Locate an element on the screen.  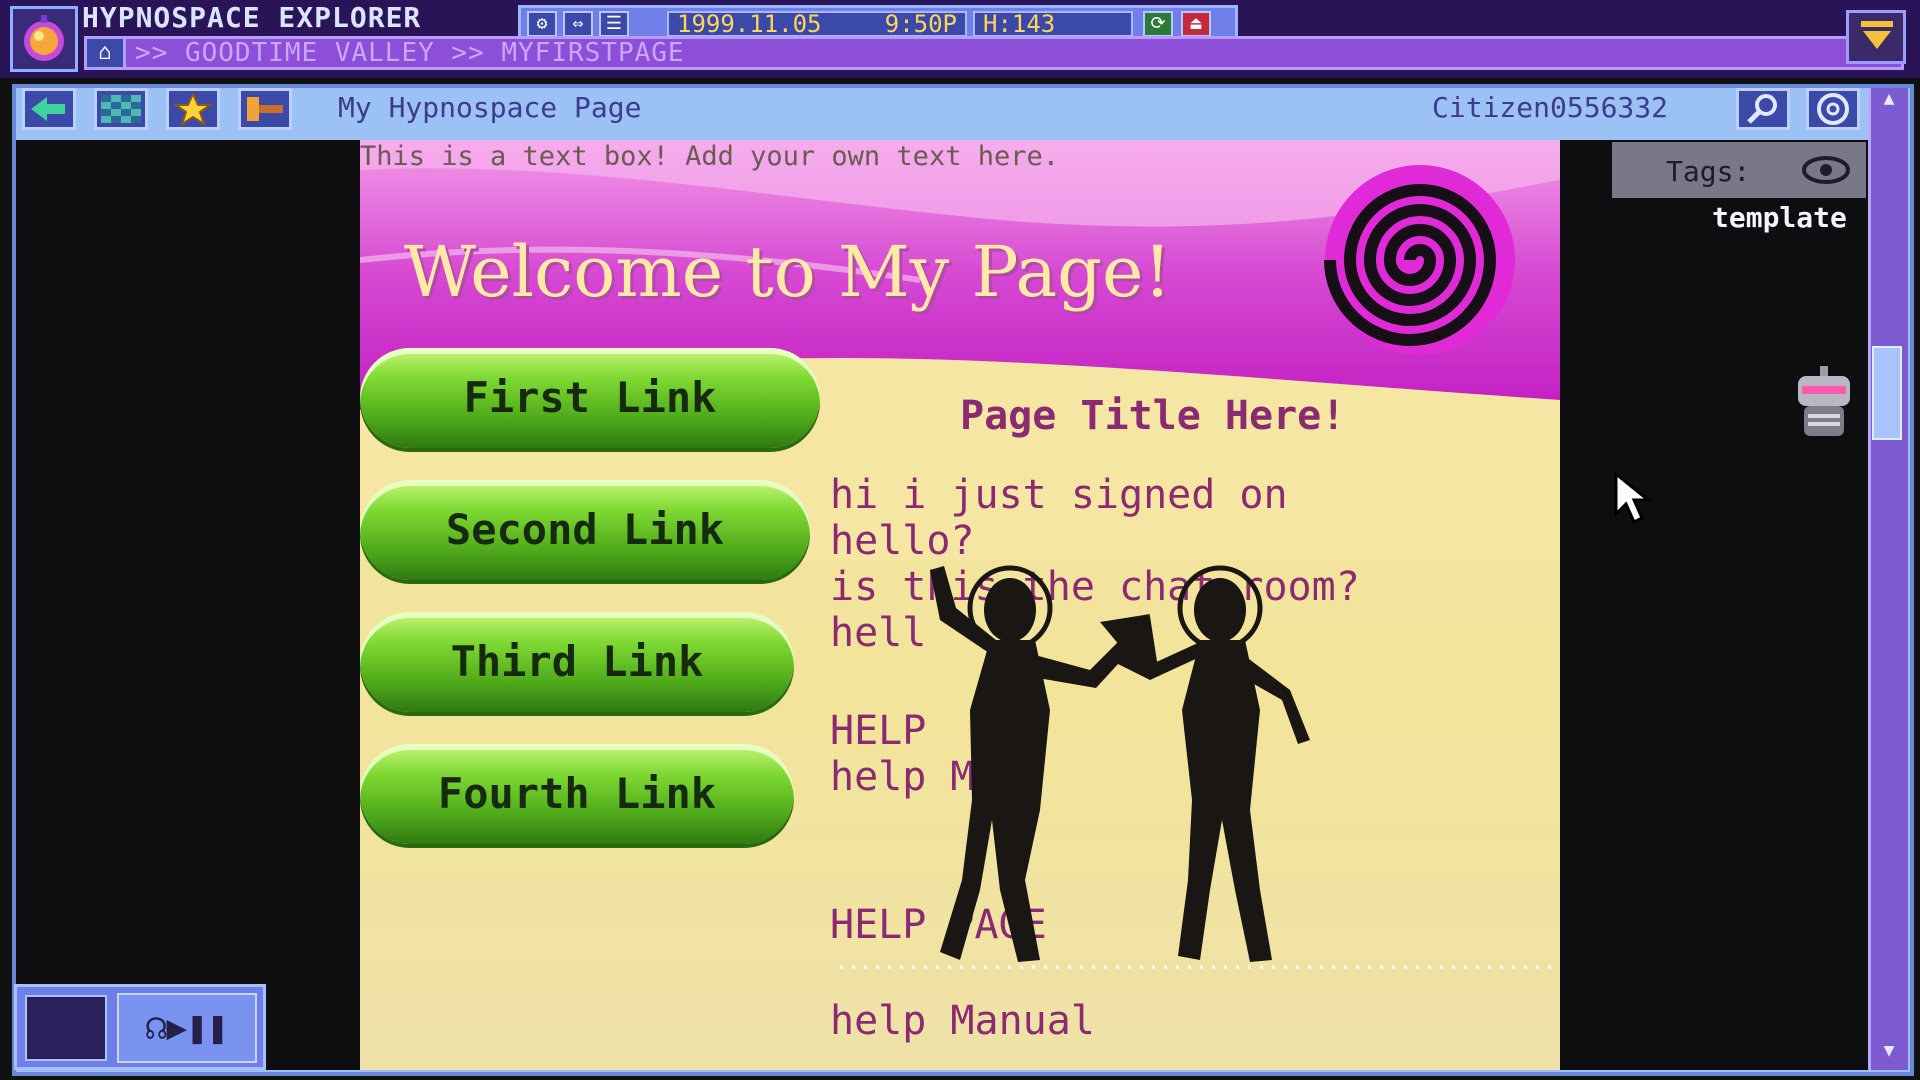
chat-line: hi i just signed on is located at coordinates (1059, 495).